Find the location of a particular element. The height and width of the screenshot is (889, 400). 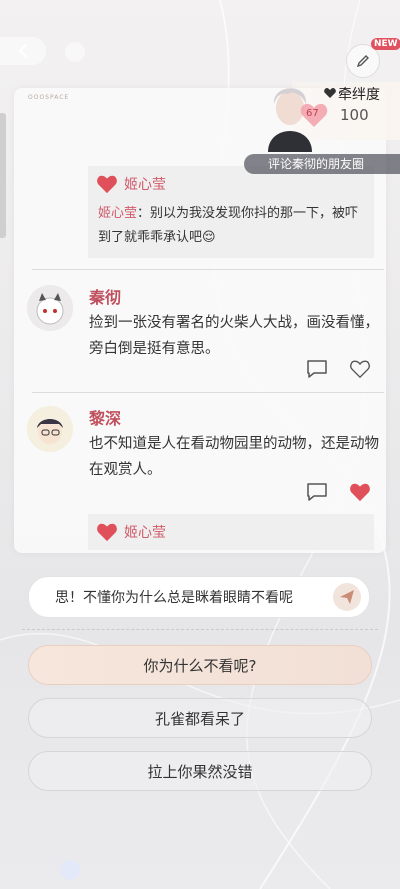

back-button is located at coordinates (23, 51).